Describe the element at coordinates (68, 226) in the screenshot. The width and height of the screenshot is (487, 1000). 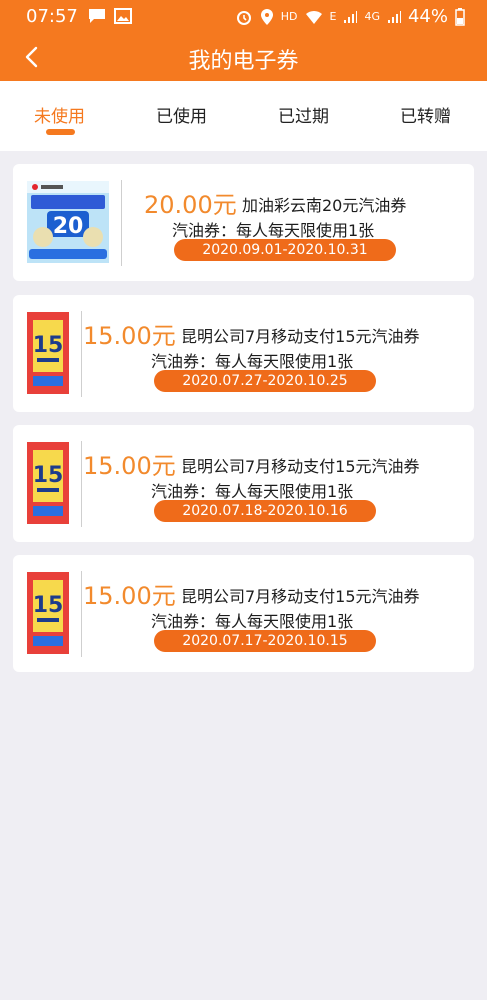
I see `svg-text: 20` at that location.